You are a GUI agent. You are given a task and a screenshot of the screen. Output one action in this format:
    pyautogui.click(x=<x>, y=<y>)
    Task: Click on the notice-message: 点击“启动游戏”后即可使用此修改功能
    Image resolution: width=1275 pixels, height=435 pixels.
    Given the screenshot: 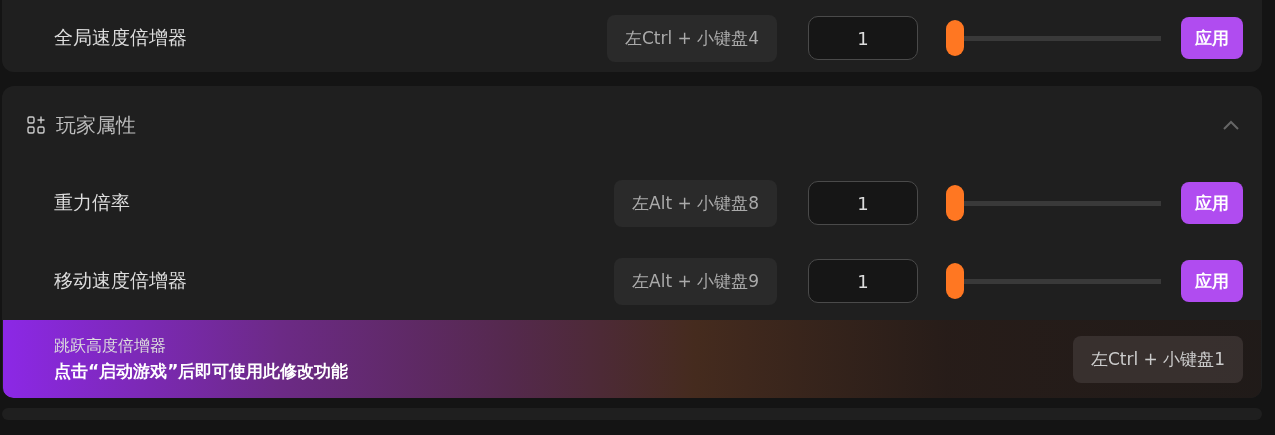 What is the action you would take?
    pyautogui.click(x=201, y=371)
    